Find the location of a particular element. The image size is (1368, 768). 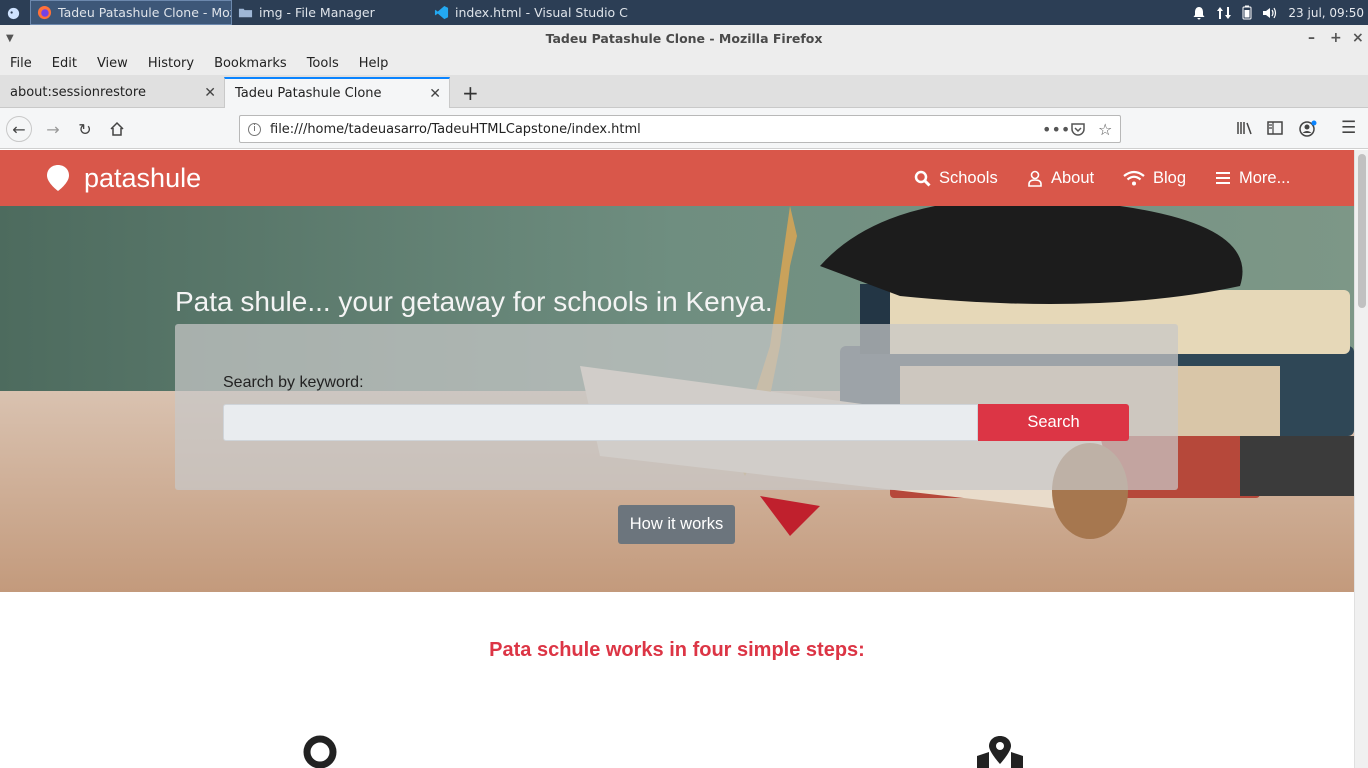

notification-bell-icon is located at coordinates (1199, 13).